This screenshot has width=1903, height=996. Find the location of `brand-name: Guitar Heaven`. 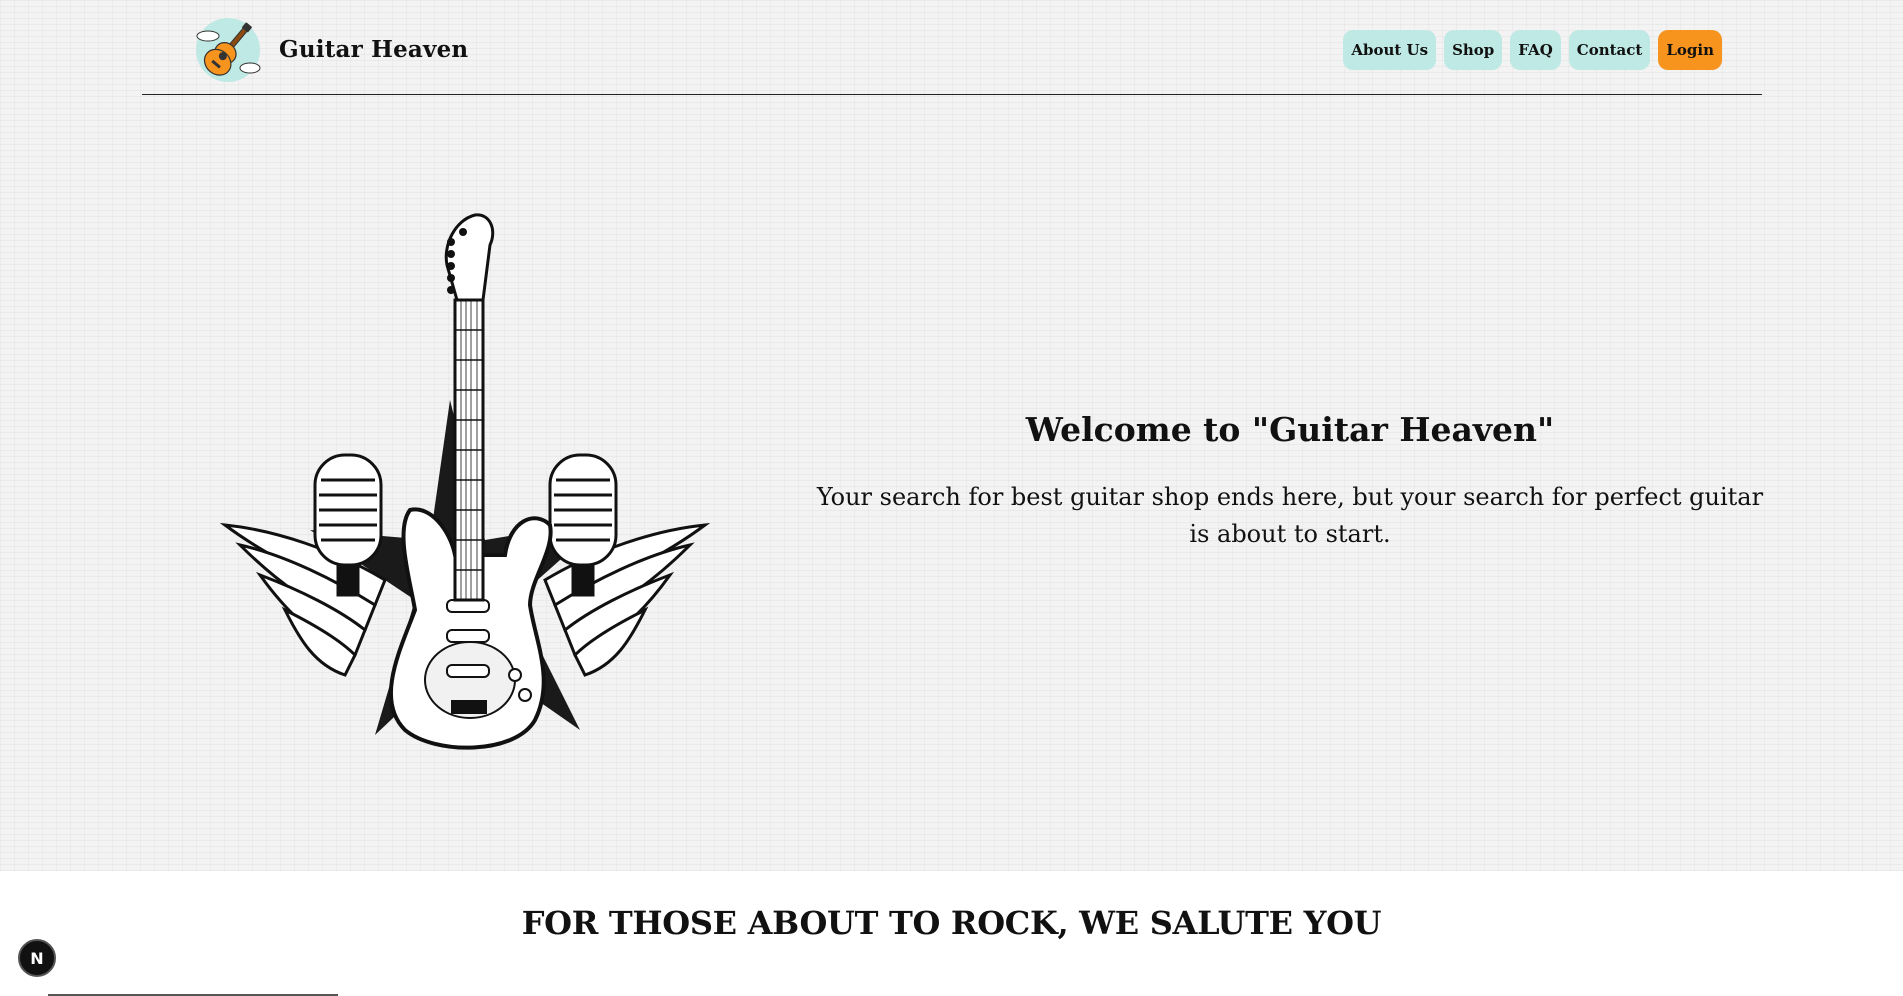

brand-name: Guitar Heaven is located at coordinates (373, 49).